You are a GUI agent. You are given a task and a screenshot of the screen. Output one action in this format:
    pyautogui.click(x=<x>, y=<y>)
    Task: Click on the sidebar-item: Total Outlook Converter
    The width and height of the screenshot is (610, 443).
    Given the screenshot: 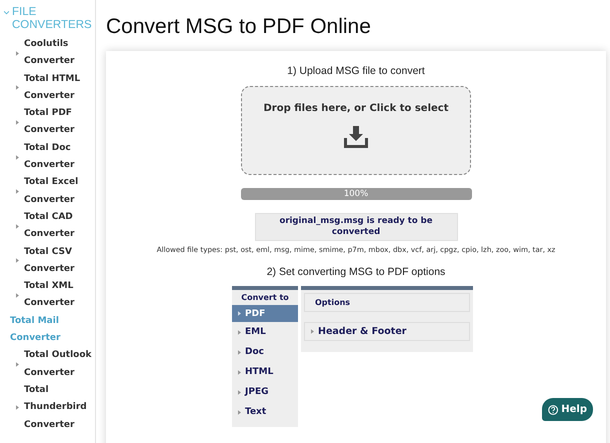 What is the action you would take?
    pyautogui.click(x=59, y=364)
    